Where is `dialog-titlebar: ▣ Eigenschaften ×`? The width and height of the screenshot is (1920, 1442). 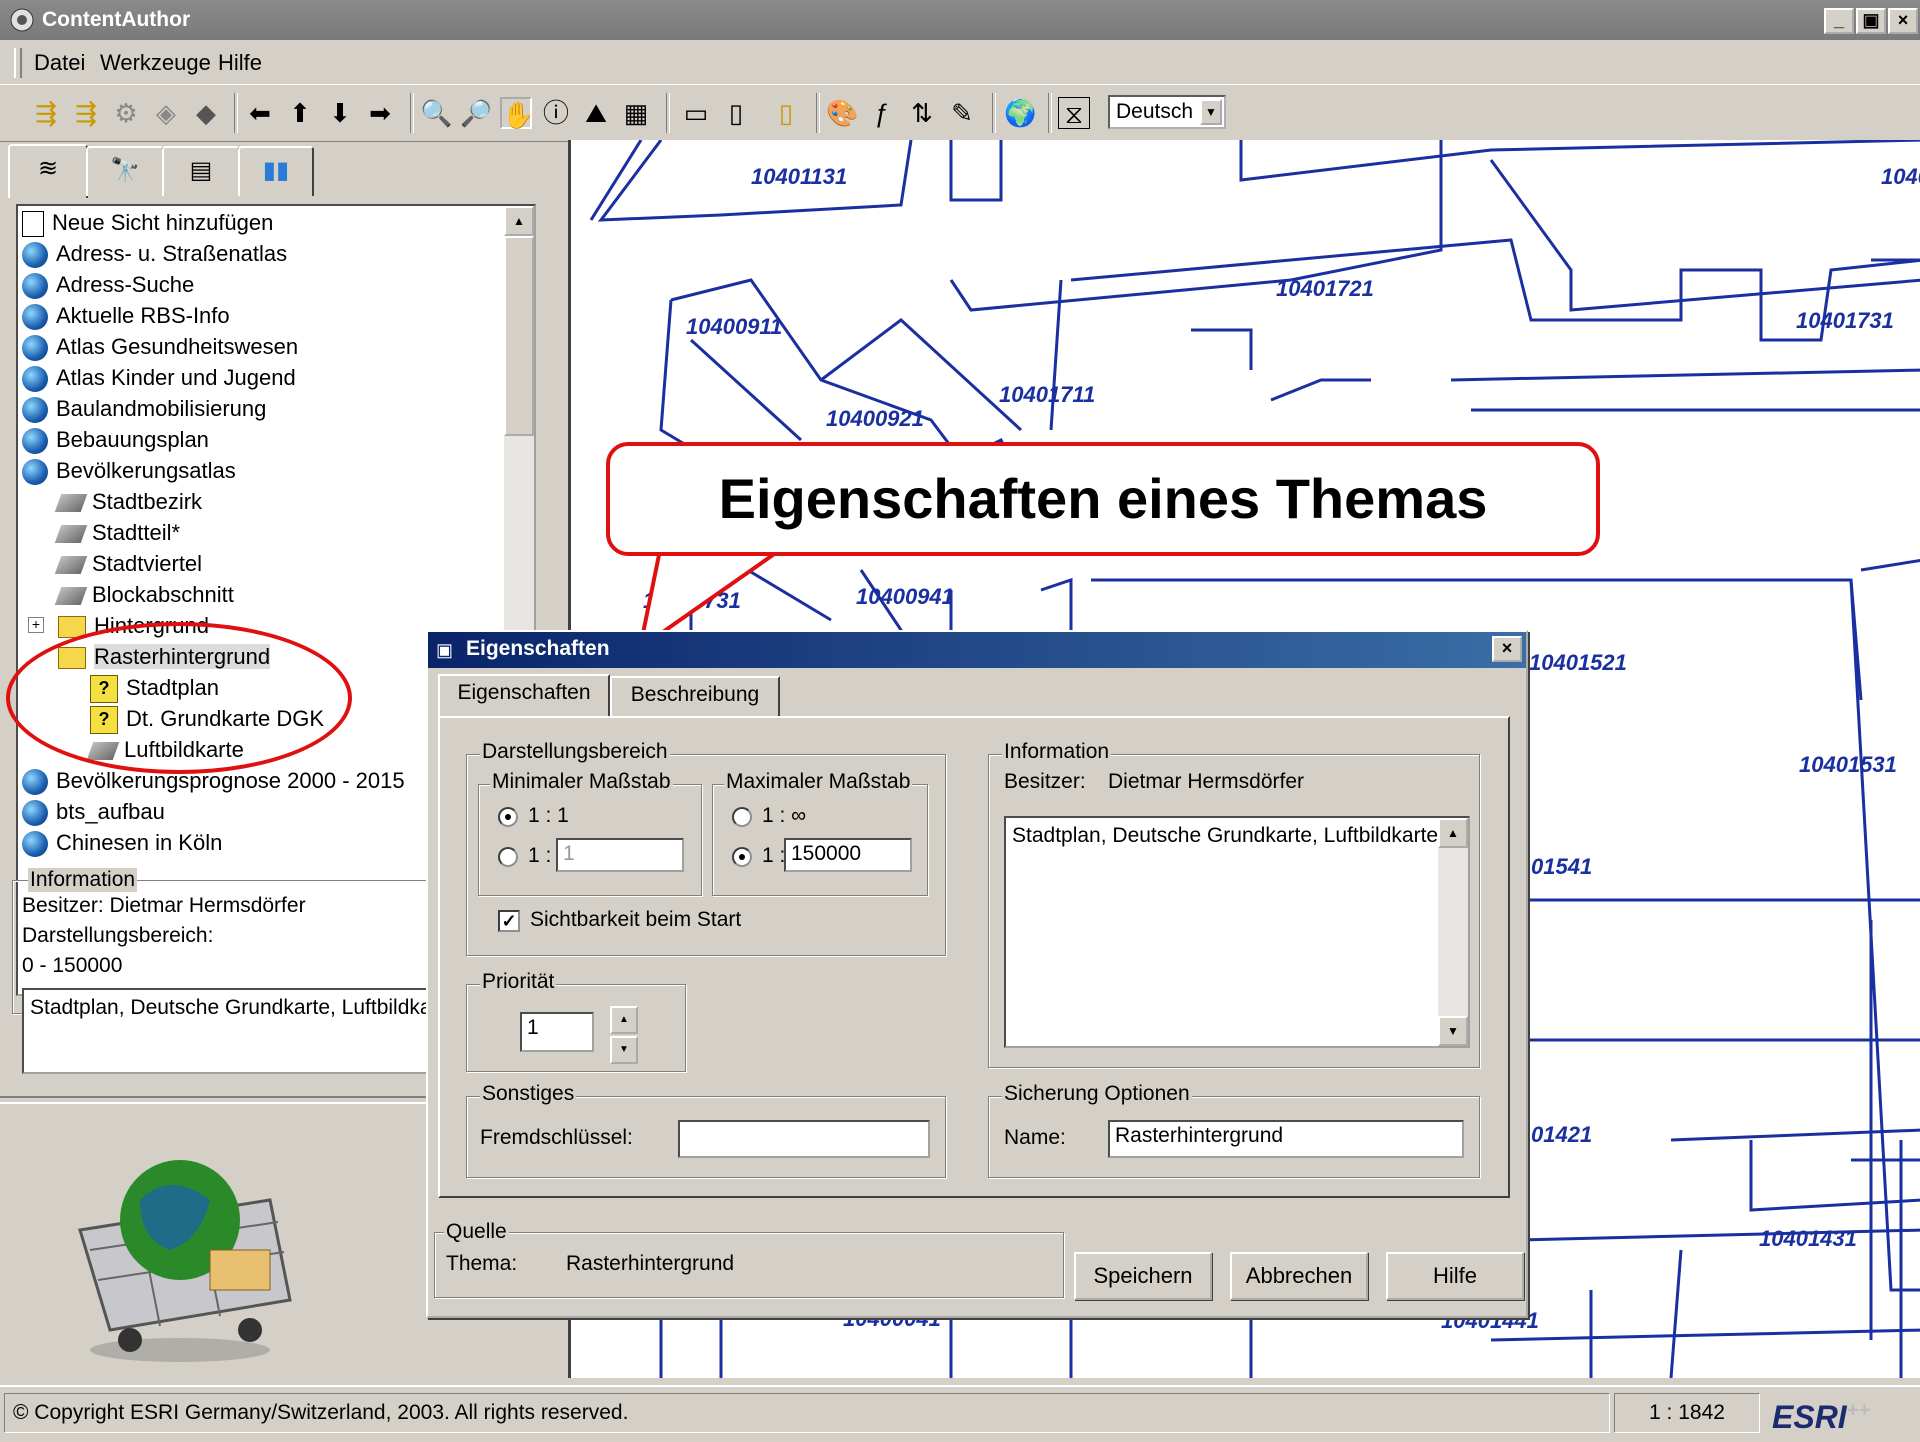
dialog-titlebar: ▣ Eigenschaften × is located at coordinates (977, 650).